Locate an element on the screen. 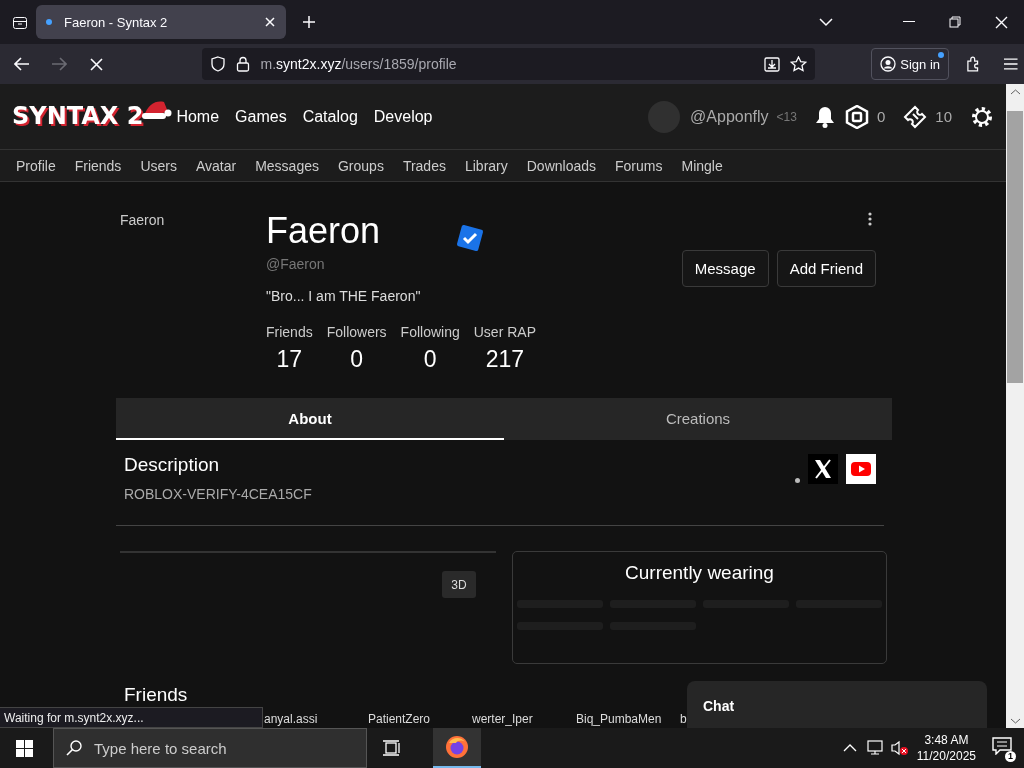 This screenshot has height=768, width=1024. user-icon is located at coordinates (888, 64).